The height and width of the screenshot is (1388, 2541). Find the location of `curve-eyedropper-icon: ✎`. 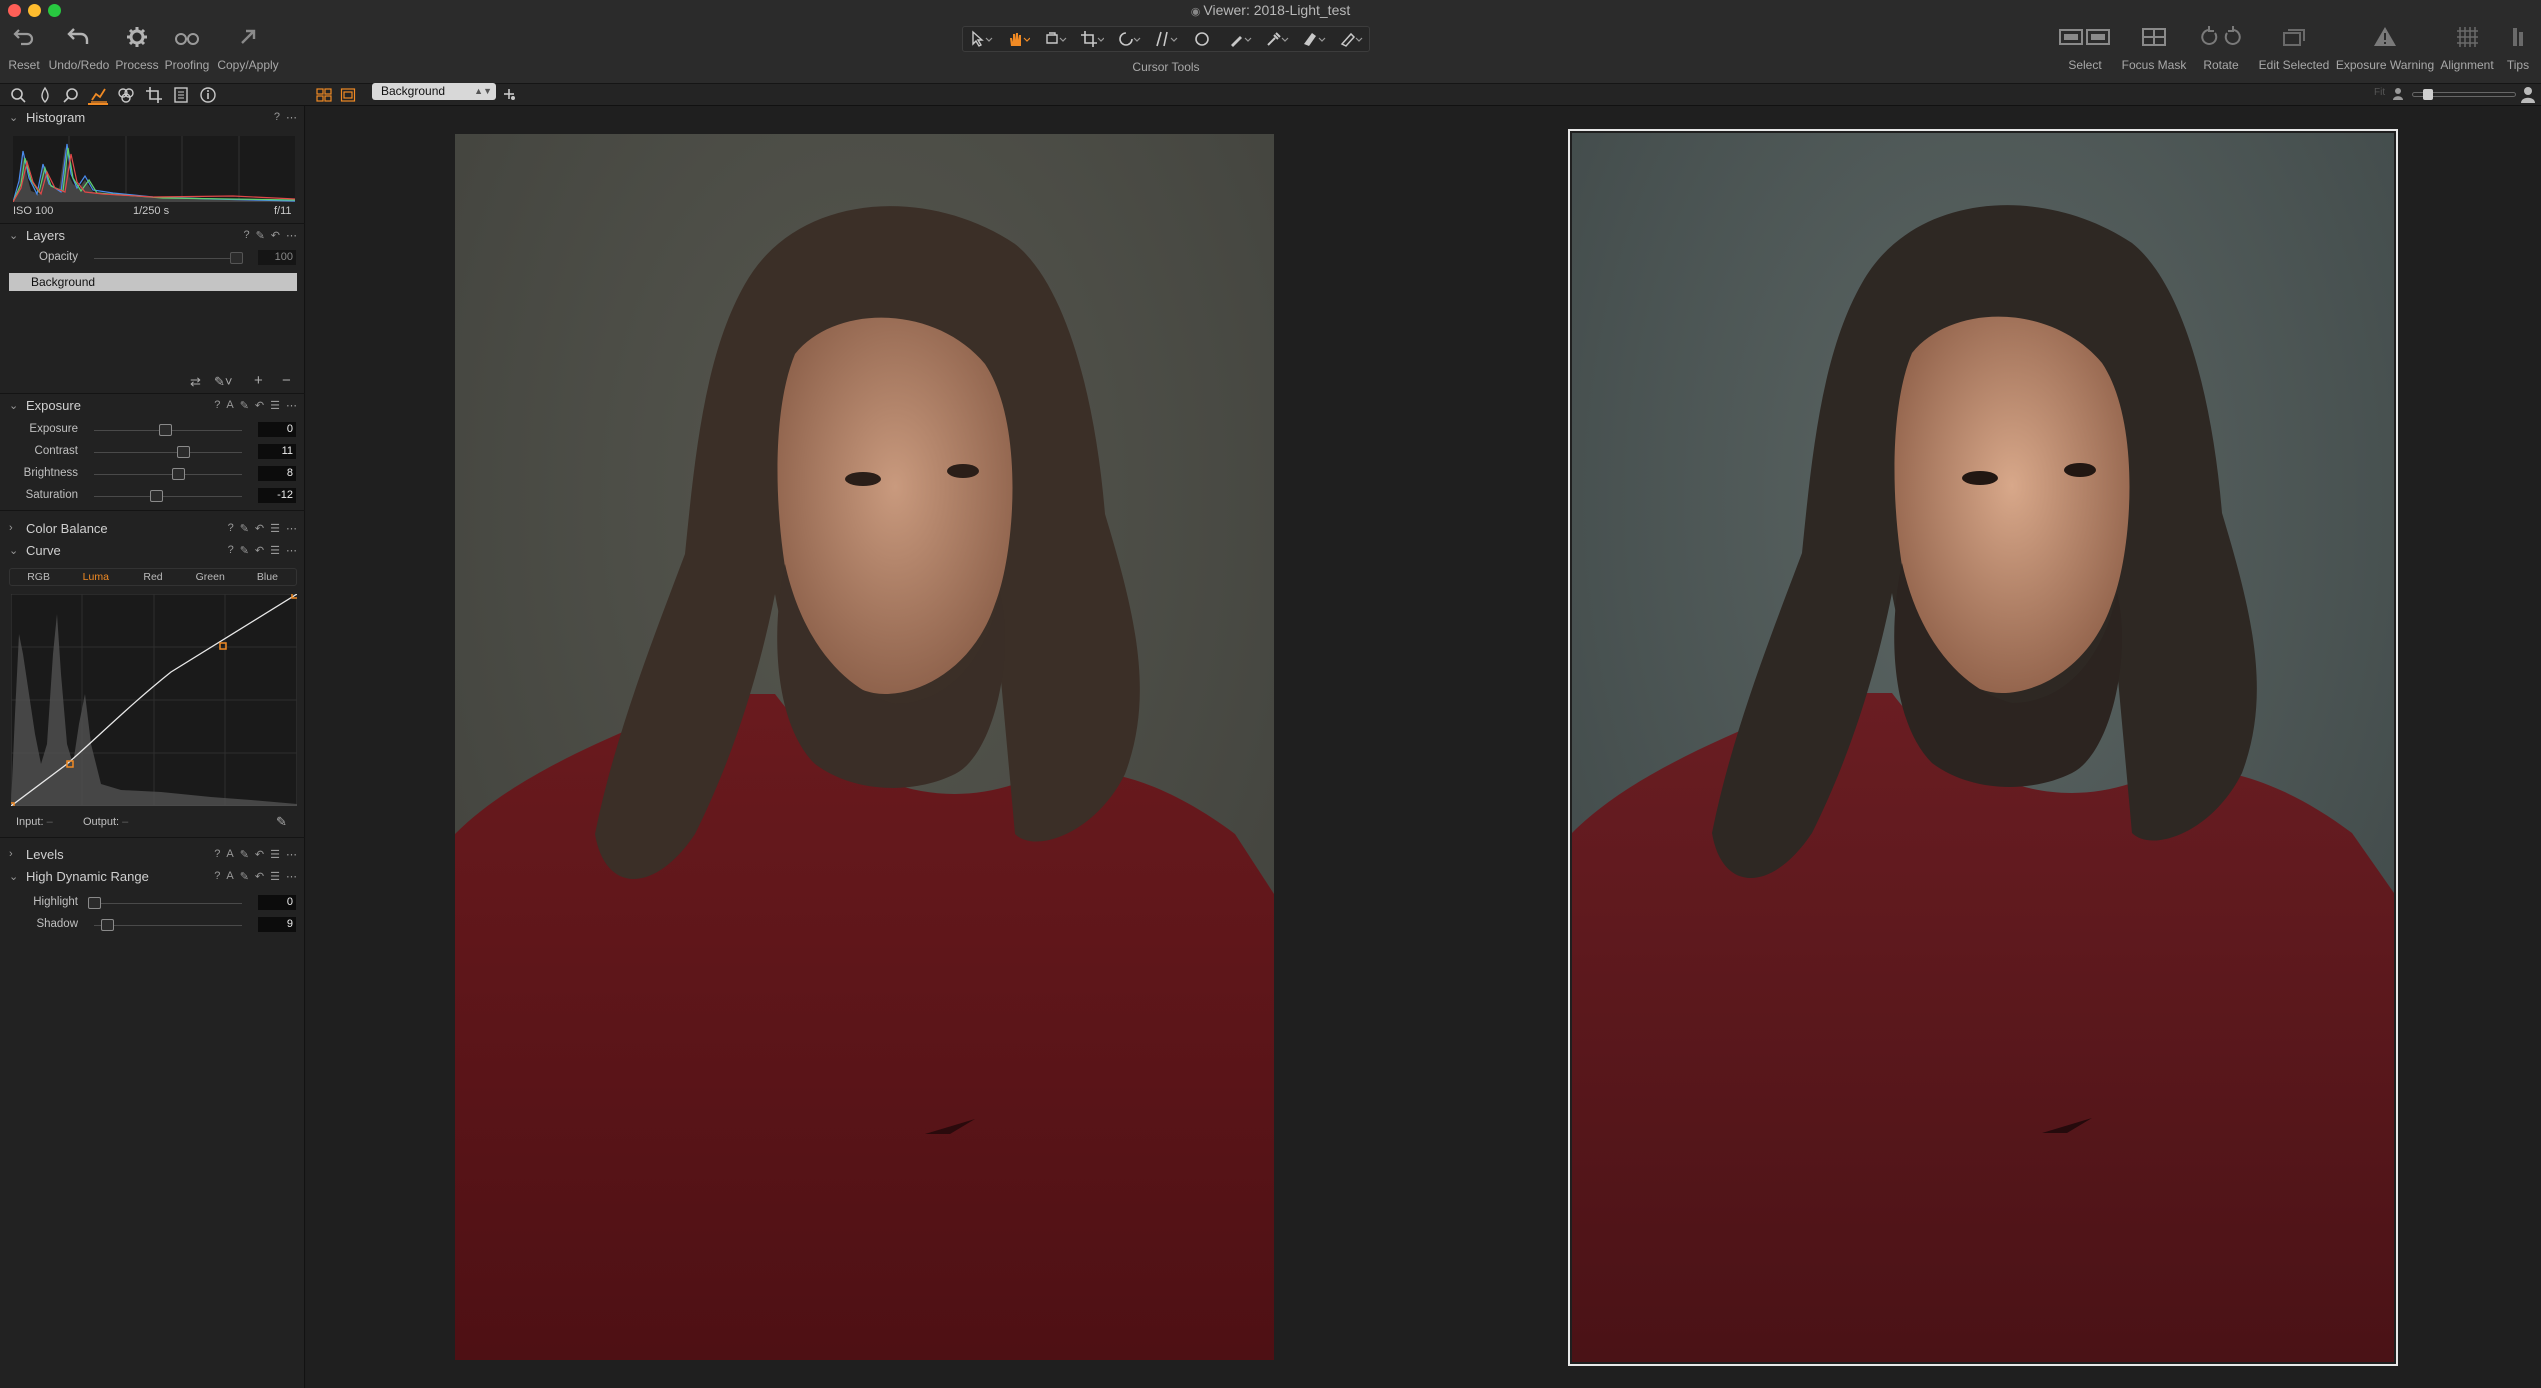

curve-eyedropper-icon: ✎ is located at coordinates (281, 822).